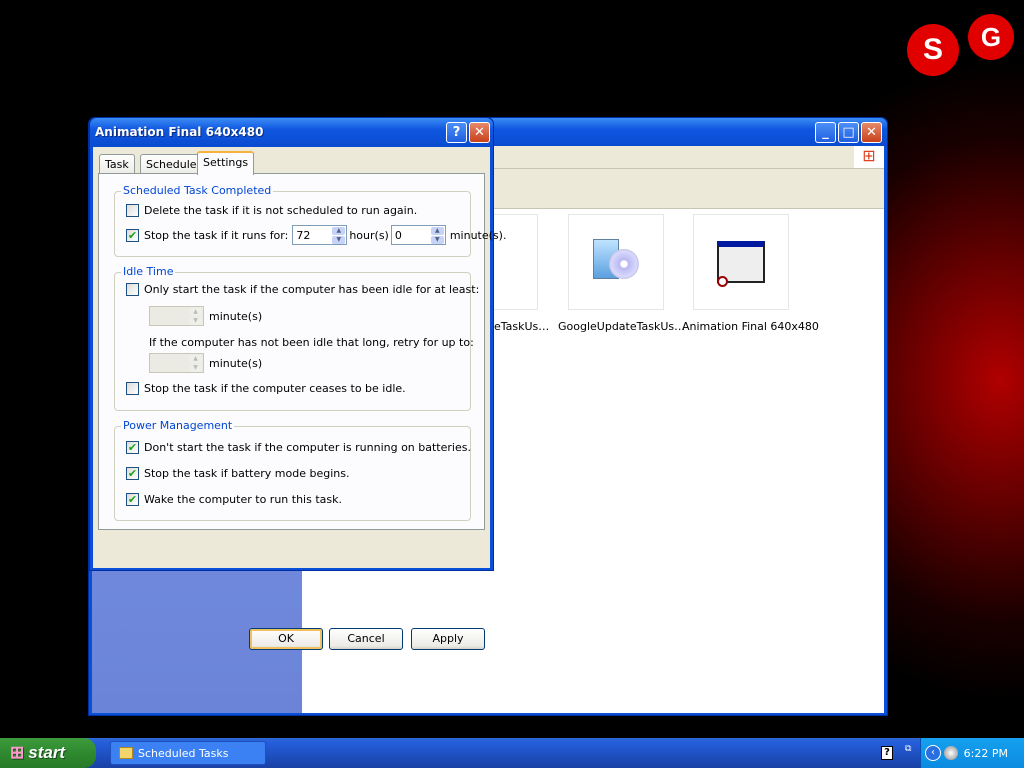 The height and width of the screenshot is (768, 1024). I want to click on help-button: ?, so click(456, 132).